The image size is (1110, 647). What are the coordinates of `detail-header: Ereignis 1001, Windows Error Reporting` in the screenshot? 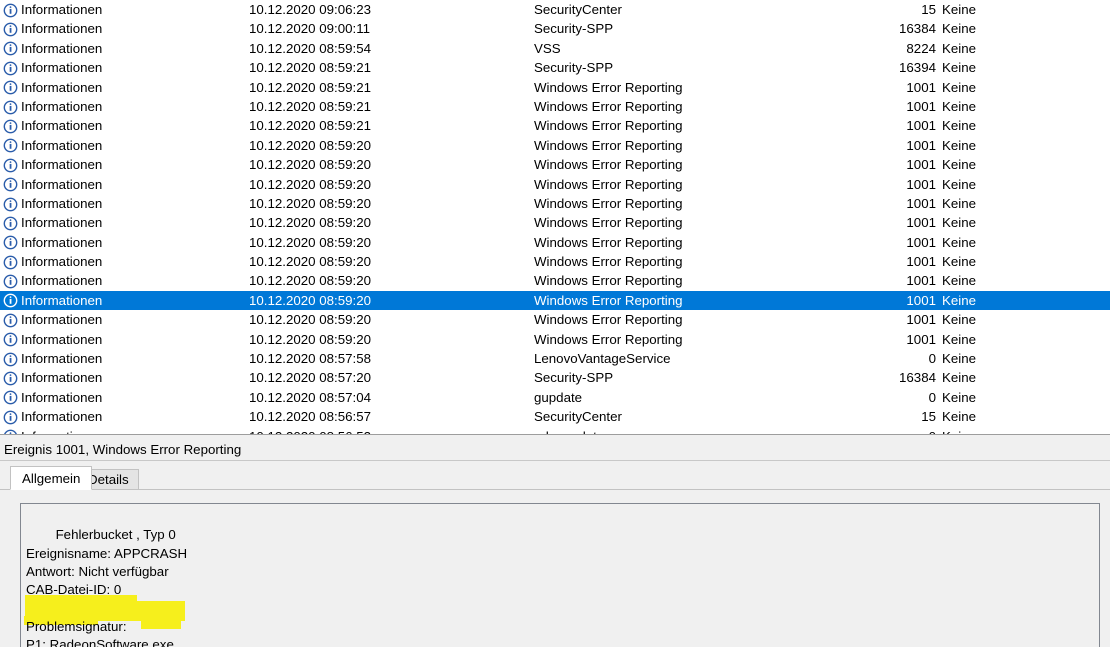 It's located at (555, 449).